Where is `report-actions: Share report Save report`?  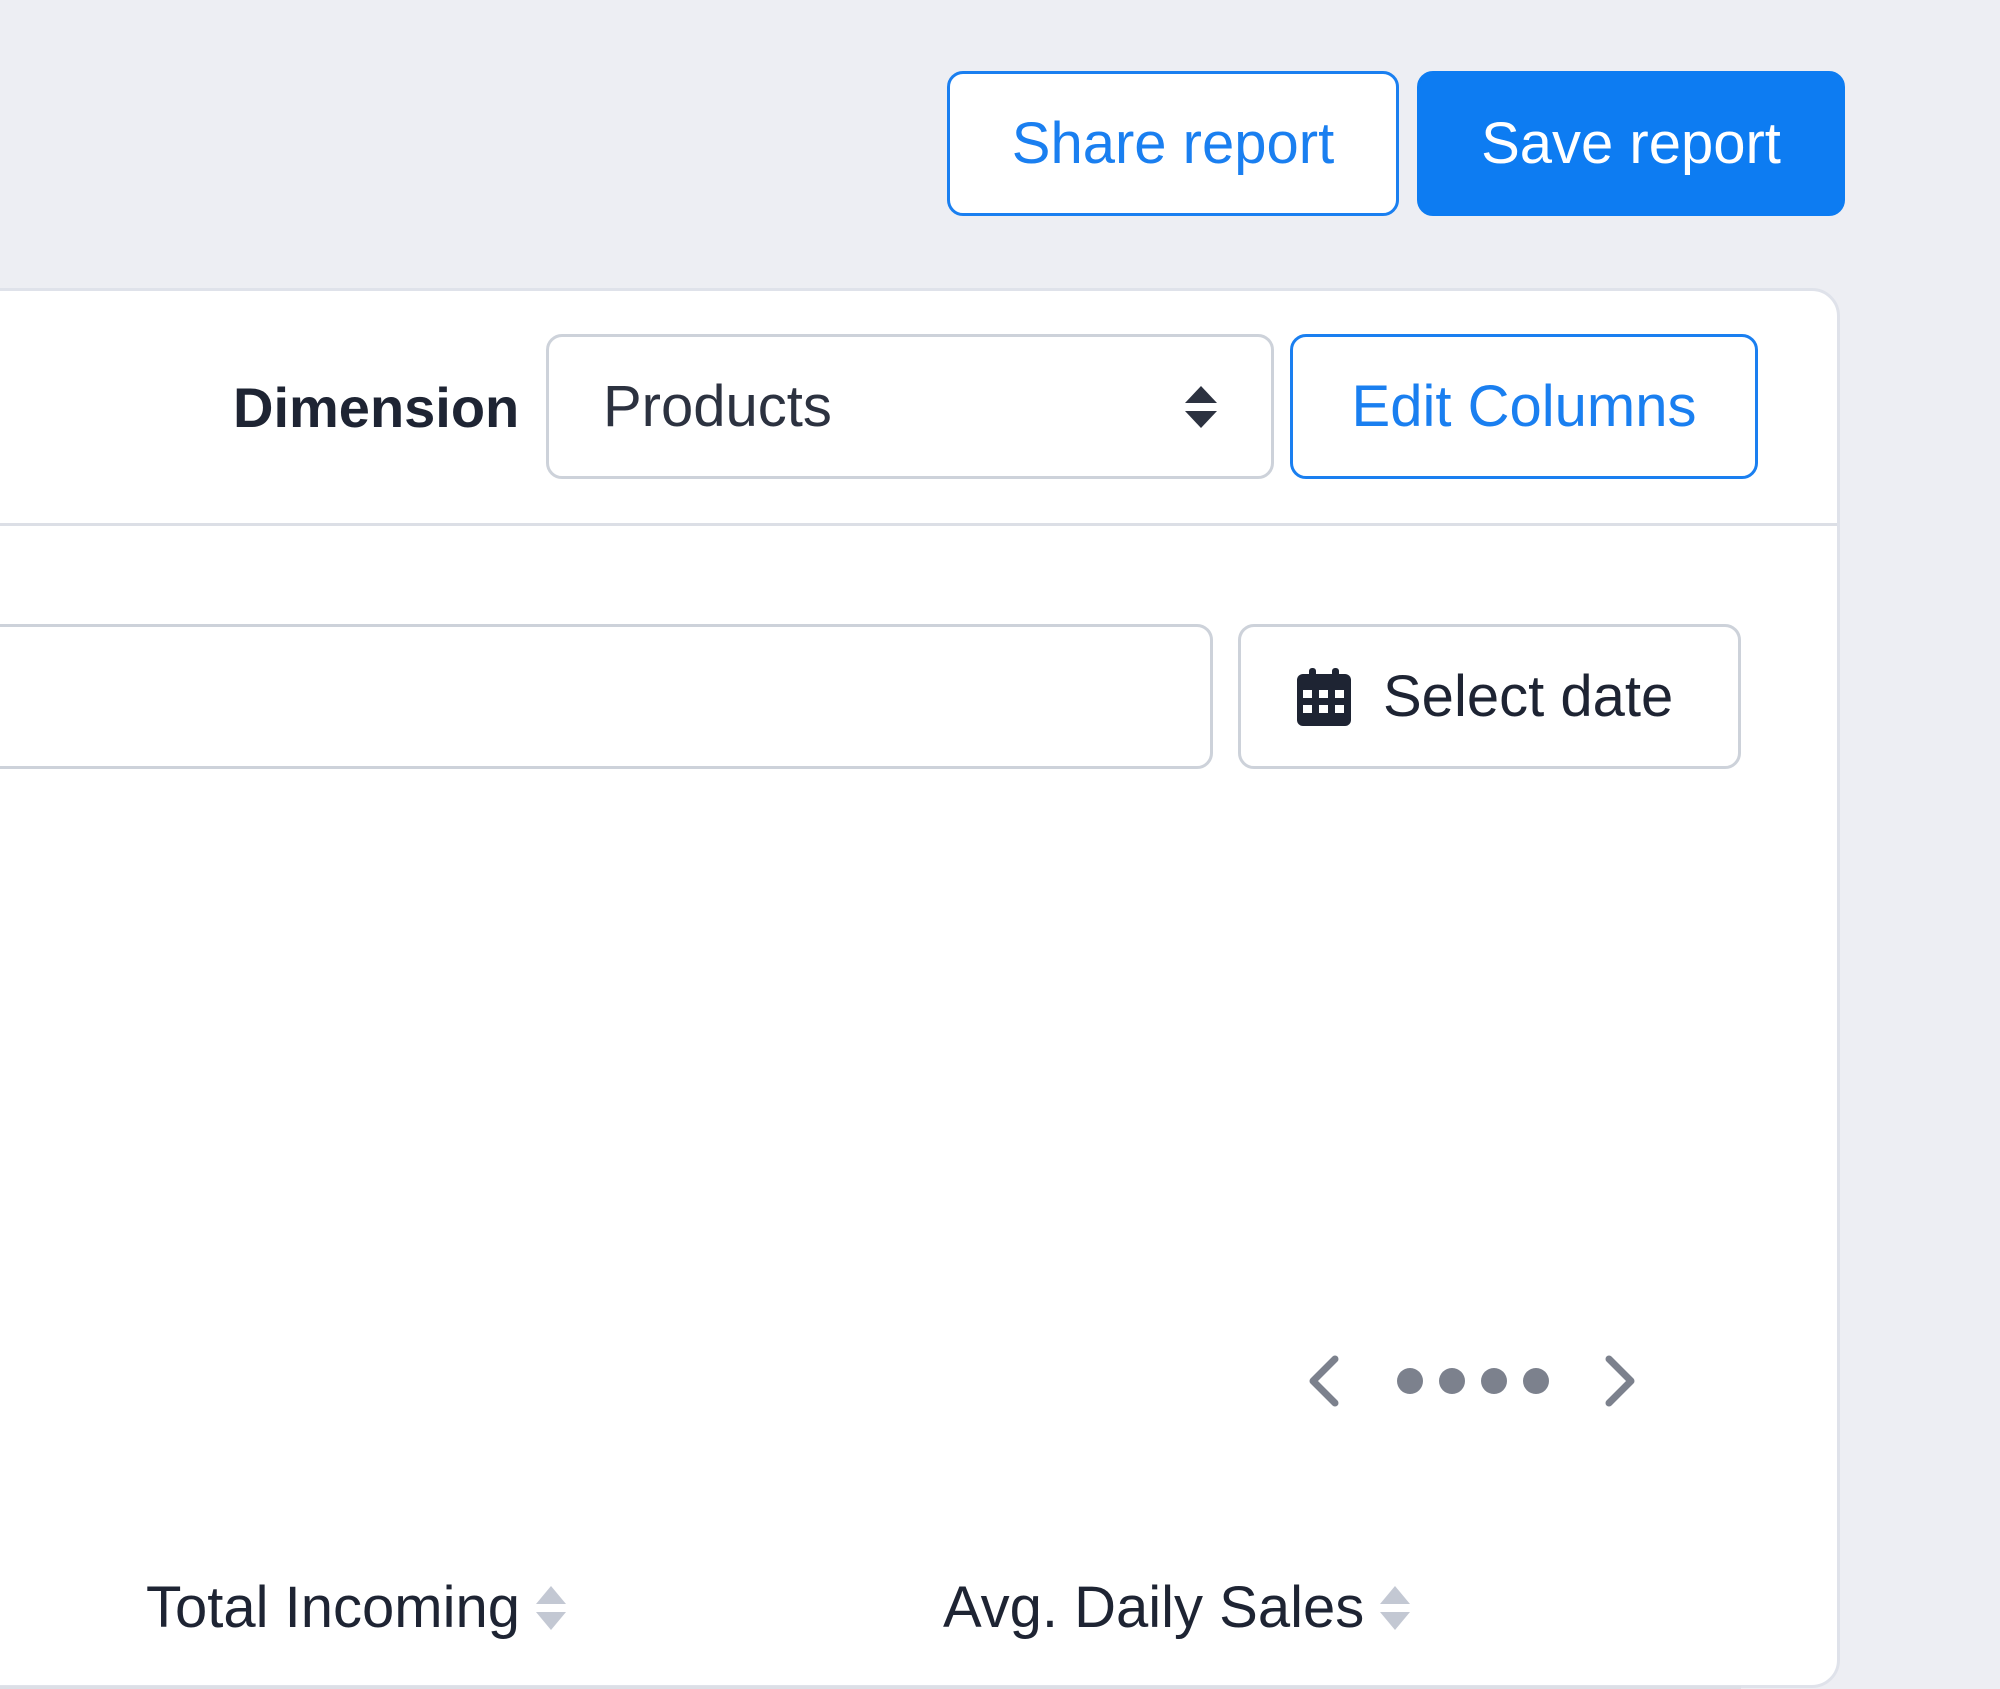
report-actions: Share report Save report is located at coordinates (1396, 143).